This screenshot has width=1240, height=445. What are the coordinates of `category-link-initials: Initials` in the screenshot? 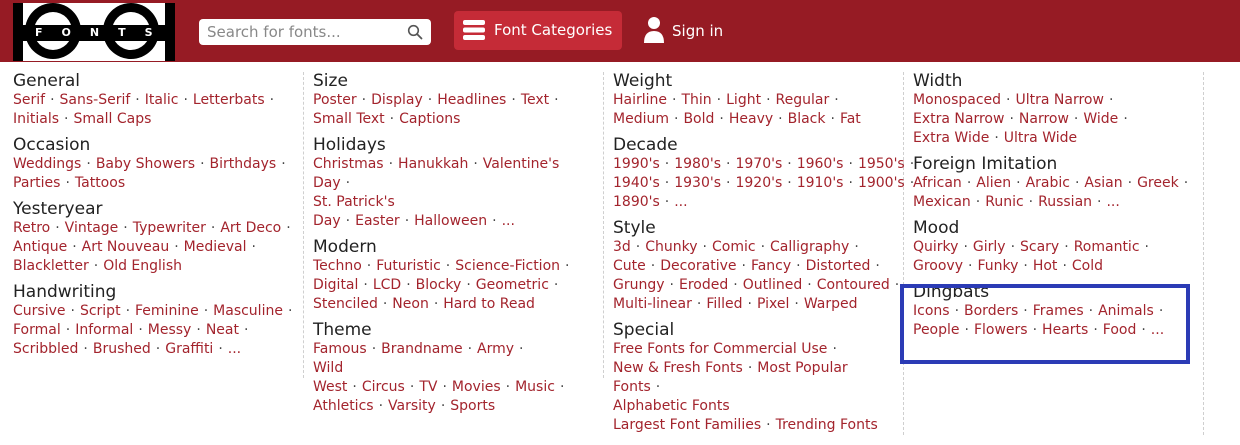 It's located at (36, 119).